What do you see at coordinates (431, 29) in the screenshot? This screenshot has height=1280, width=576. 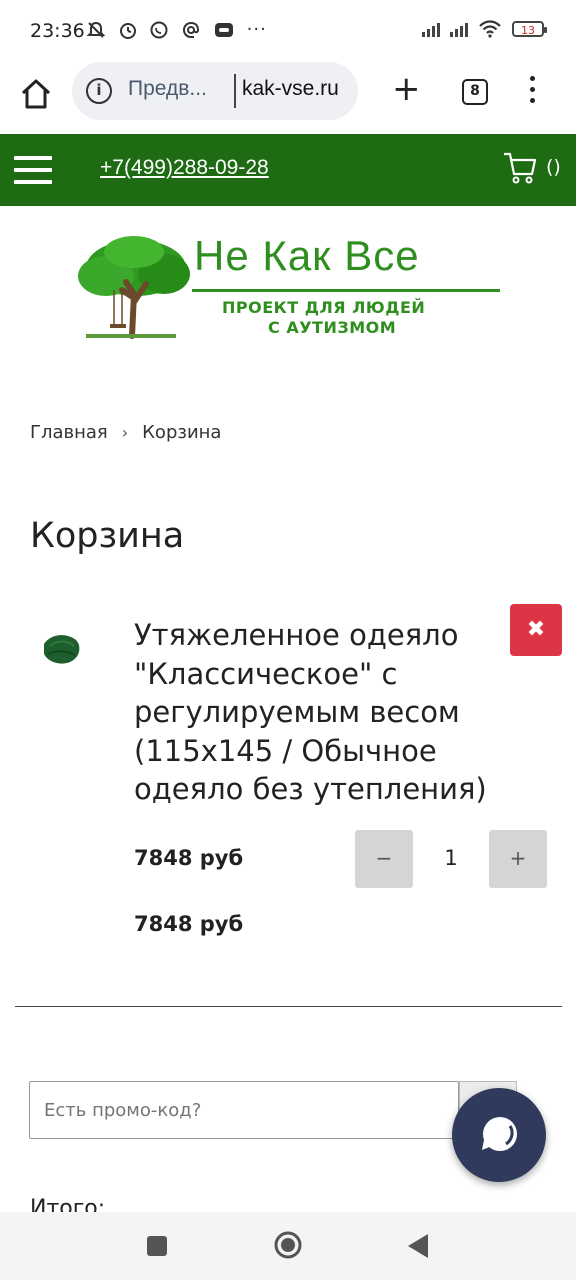 I see `signal-icon` at bounding box center [431, 29].